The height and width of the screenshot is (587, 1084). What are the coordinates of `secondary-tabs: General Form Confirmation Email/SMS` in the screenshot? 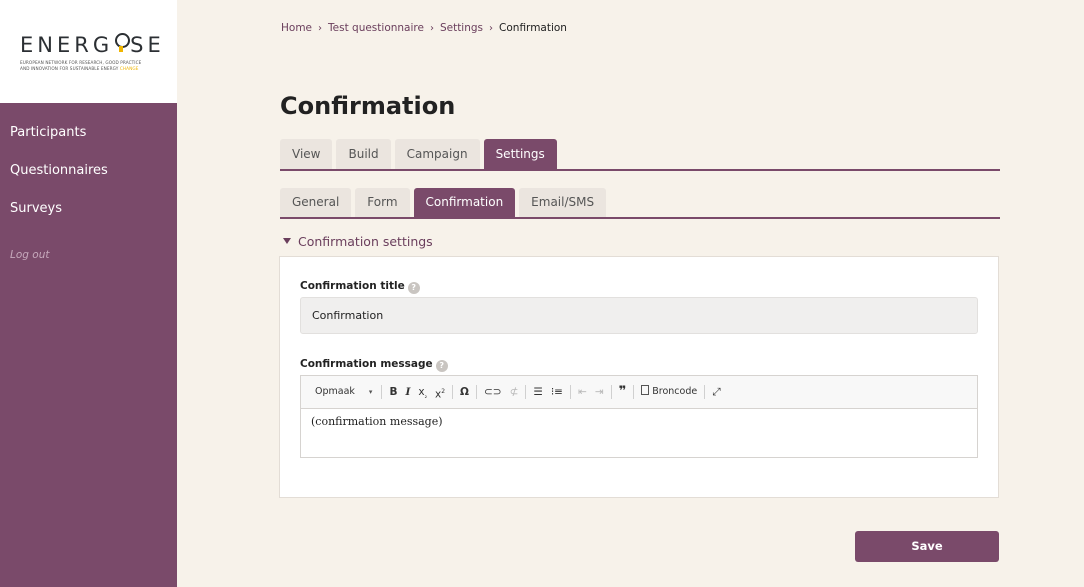 It's located at (640, 203).